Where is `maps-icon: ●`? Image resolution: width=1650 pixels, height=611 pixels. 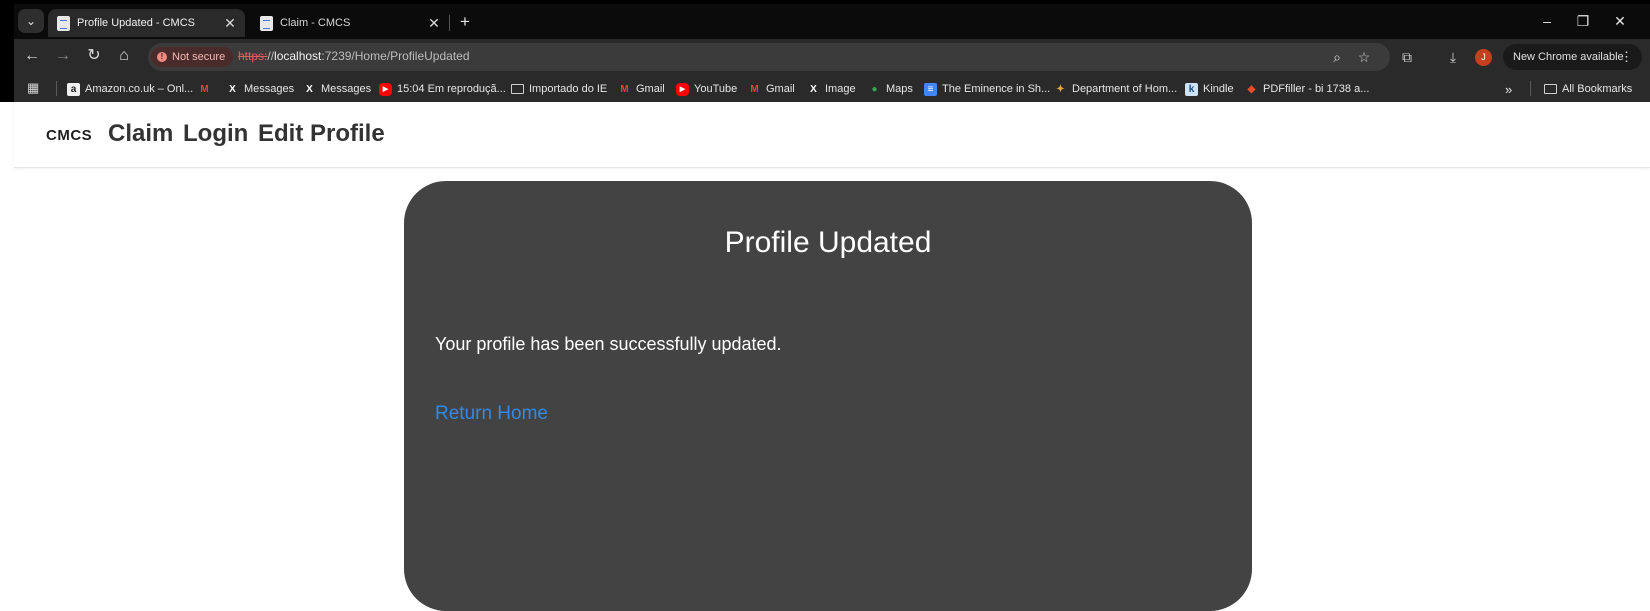 maps-icon: ● is located at coordinates (874, 89).